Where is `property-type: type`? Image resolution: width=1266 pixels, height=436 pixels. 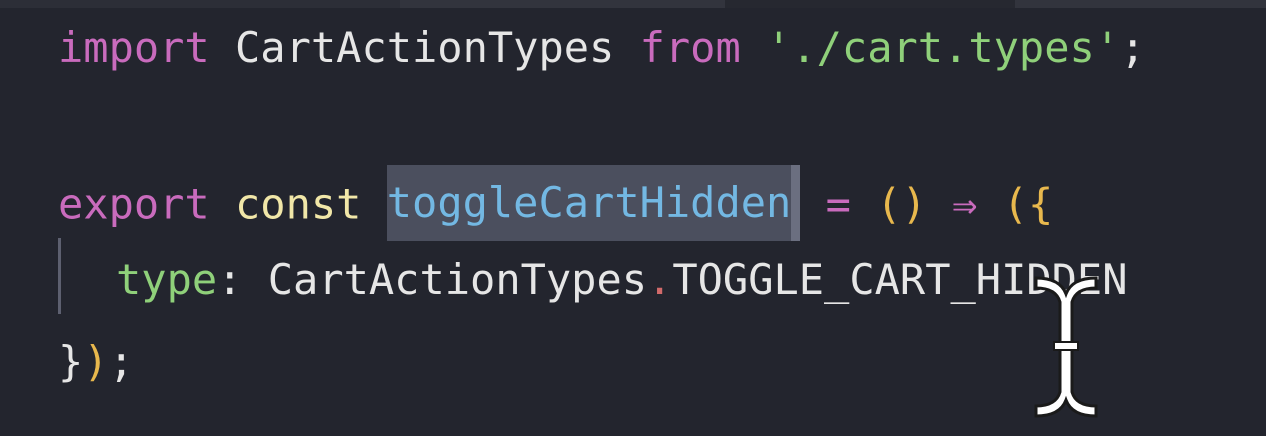 property-type: type is located at coordinates (167, 279).